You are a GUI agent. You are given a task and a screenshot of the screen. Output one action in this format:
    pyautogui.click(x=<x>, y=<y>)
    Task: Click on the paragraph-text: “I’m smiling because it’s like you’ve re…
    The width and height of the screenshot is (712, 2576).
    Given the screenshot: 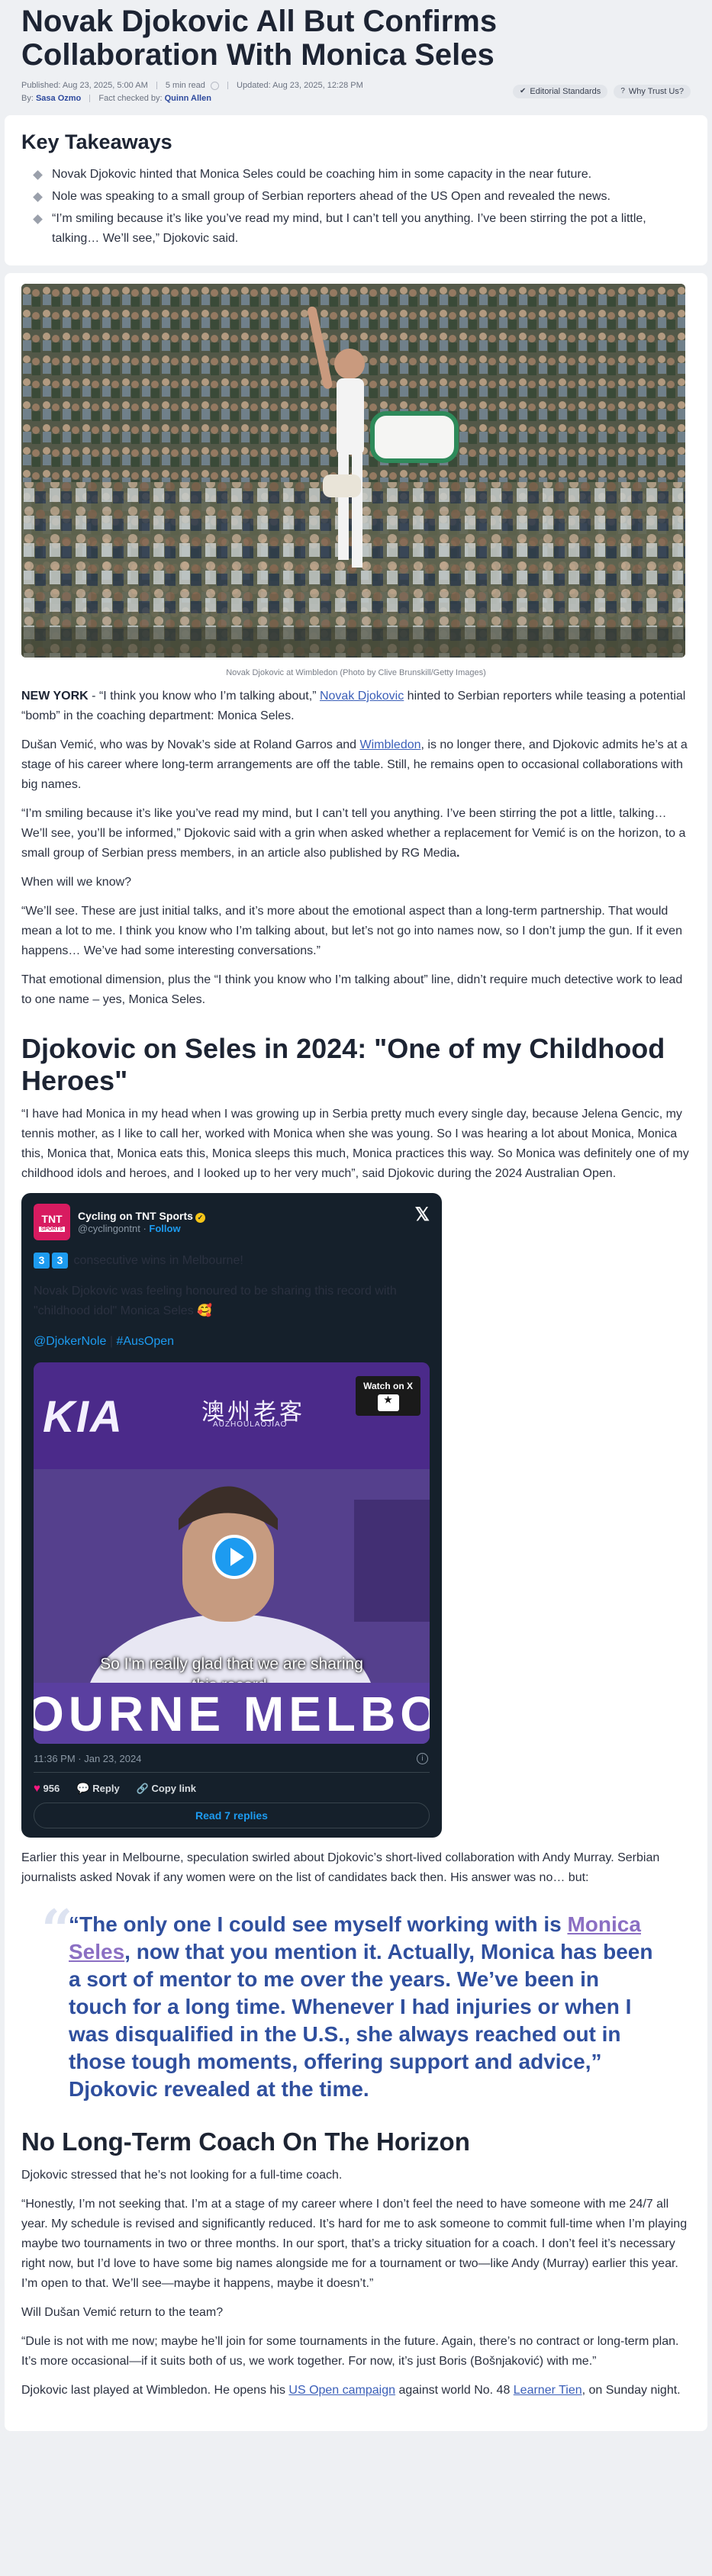 What is the action you would take?
    pyautogui.click(x=353, y=833)
    